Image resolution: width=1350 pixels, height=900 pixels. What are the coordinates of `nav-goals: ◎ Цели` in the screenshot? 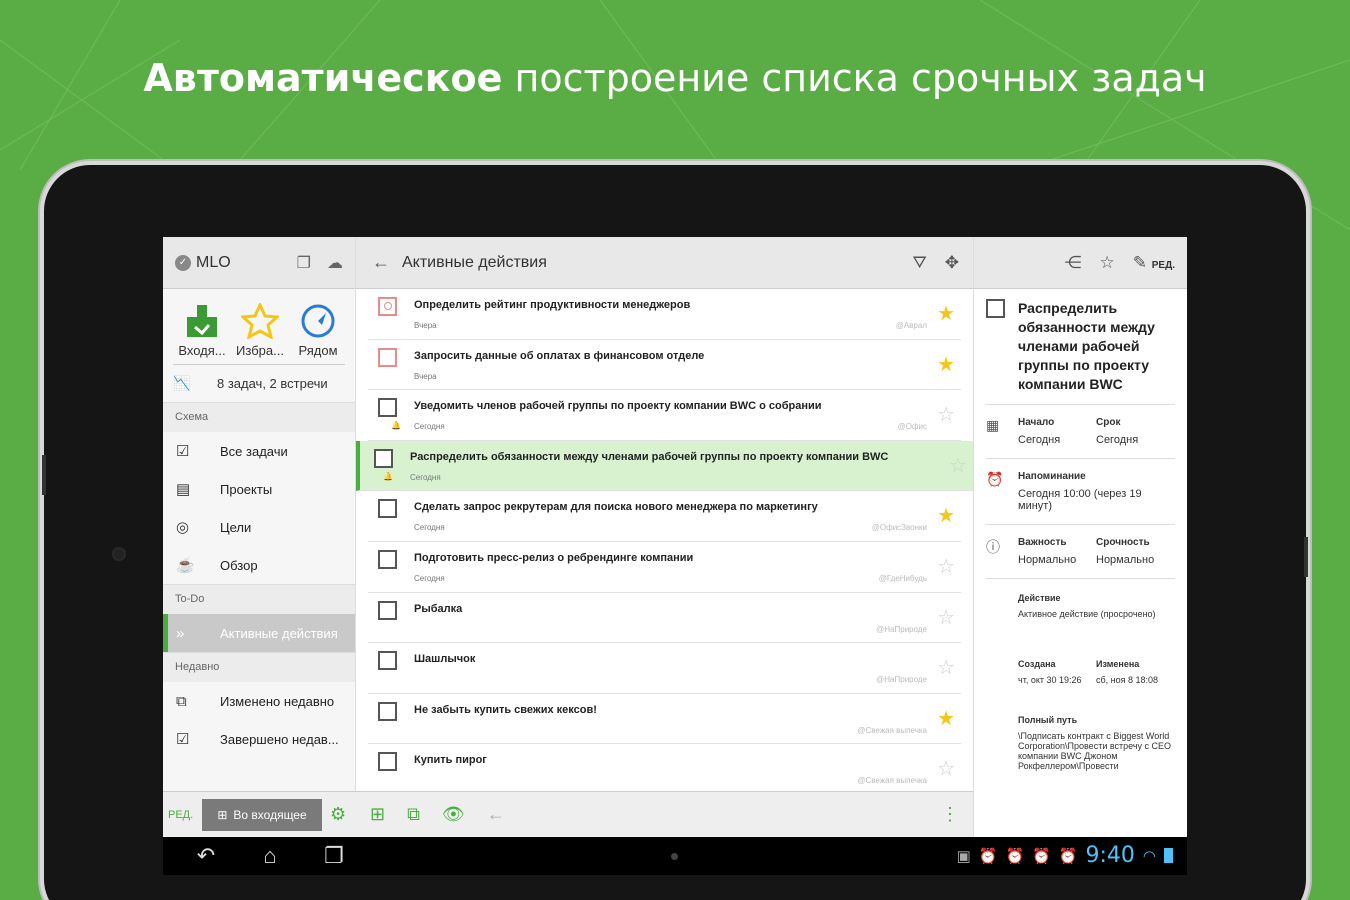 It's located at (259, 527).